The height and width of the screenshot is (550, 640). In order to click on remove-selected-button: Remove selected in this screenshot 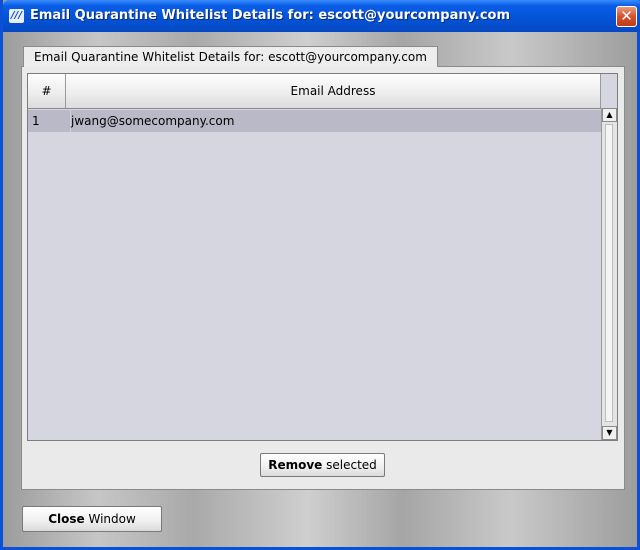, I will do `click(322, 465)`.